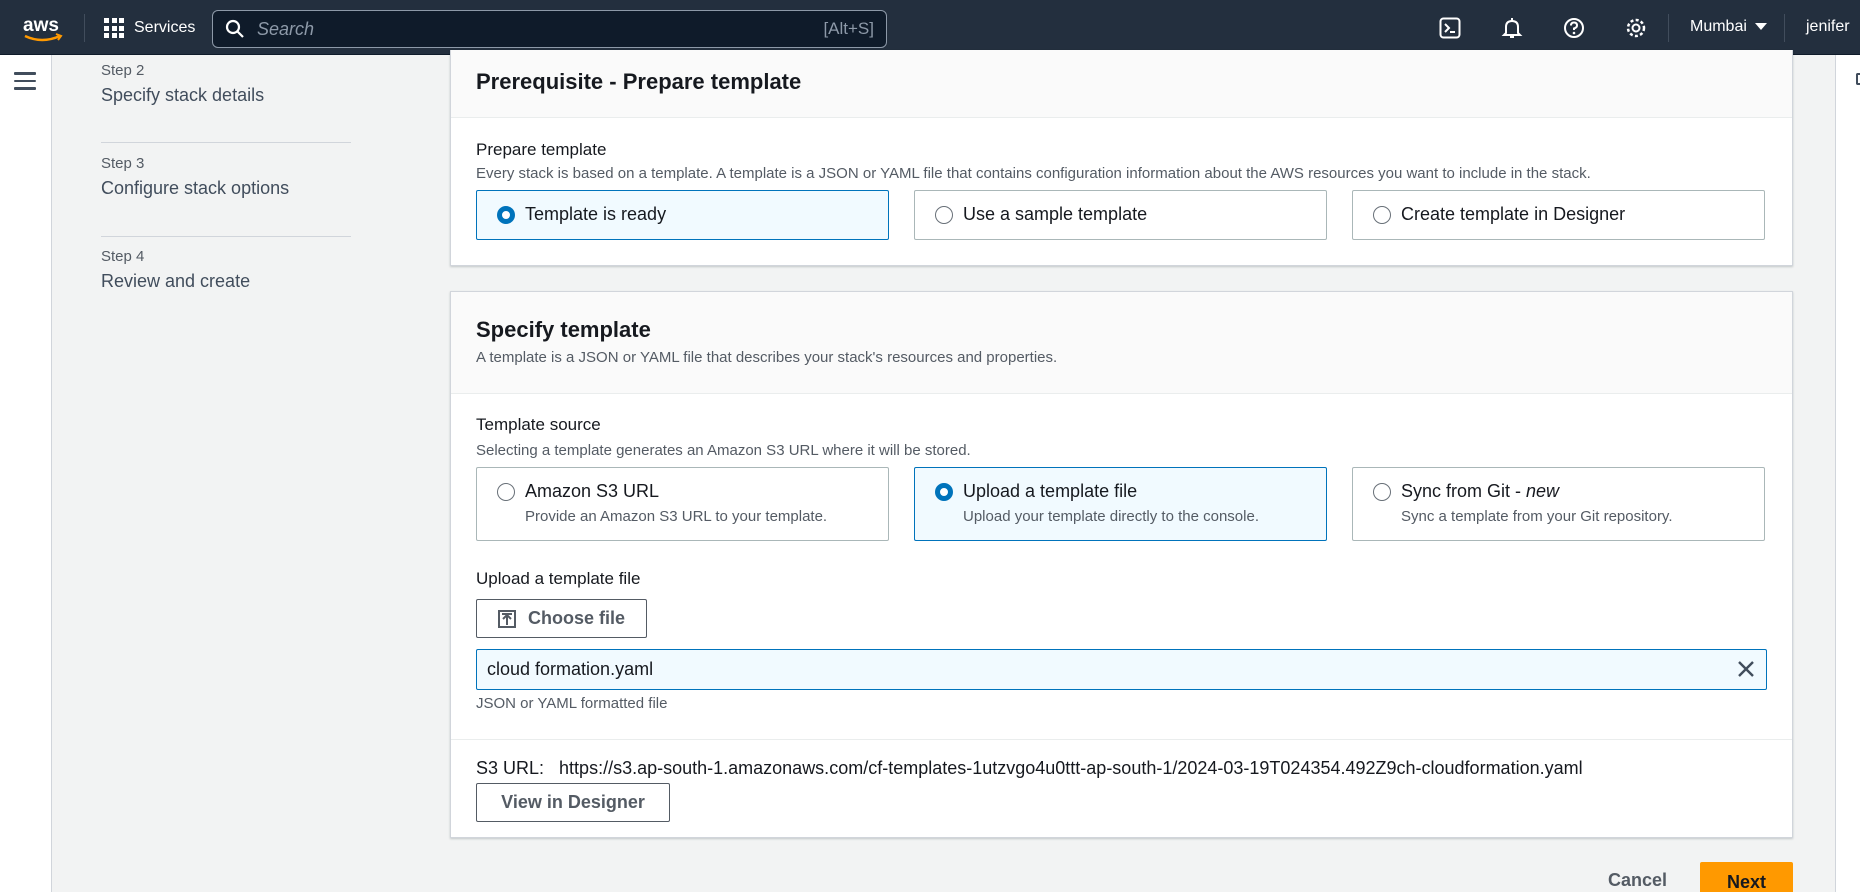  I want to click on option-create-in-designer: Create template in Designer, so click(1558, 215).